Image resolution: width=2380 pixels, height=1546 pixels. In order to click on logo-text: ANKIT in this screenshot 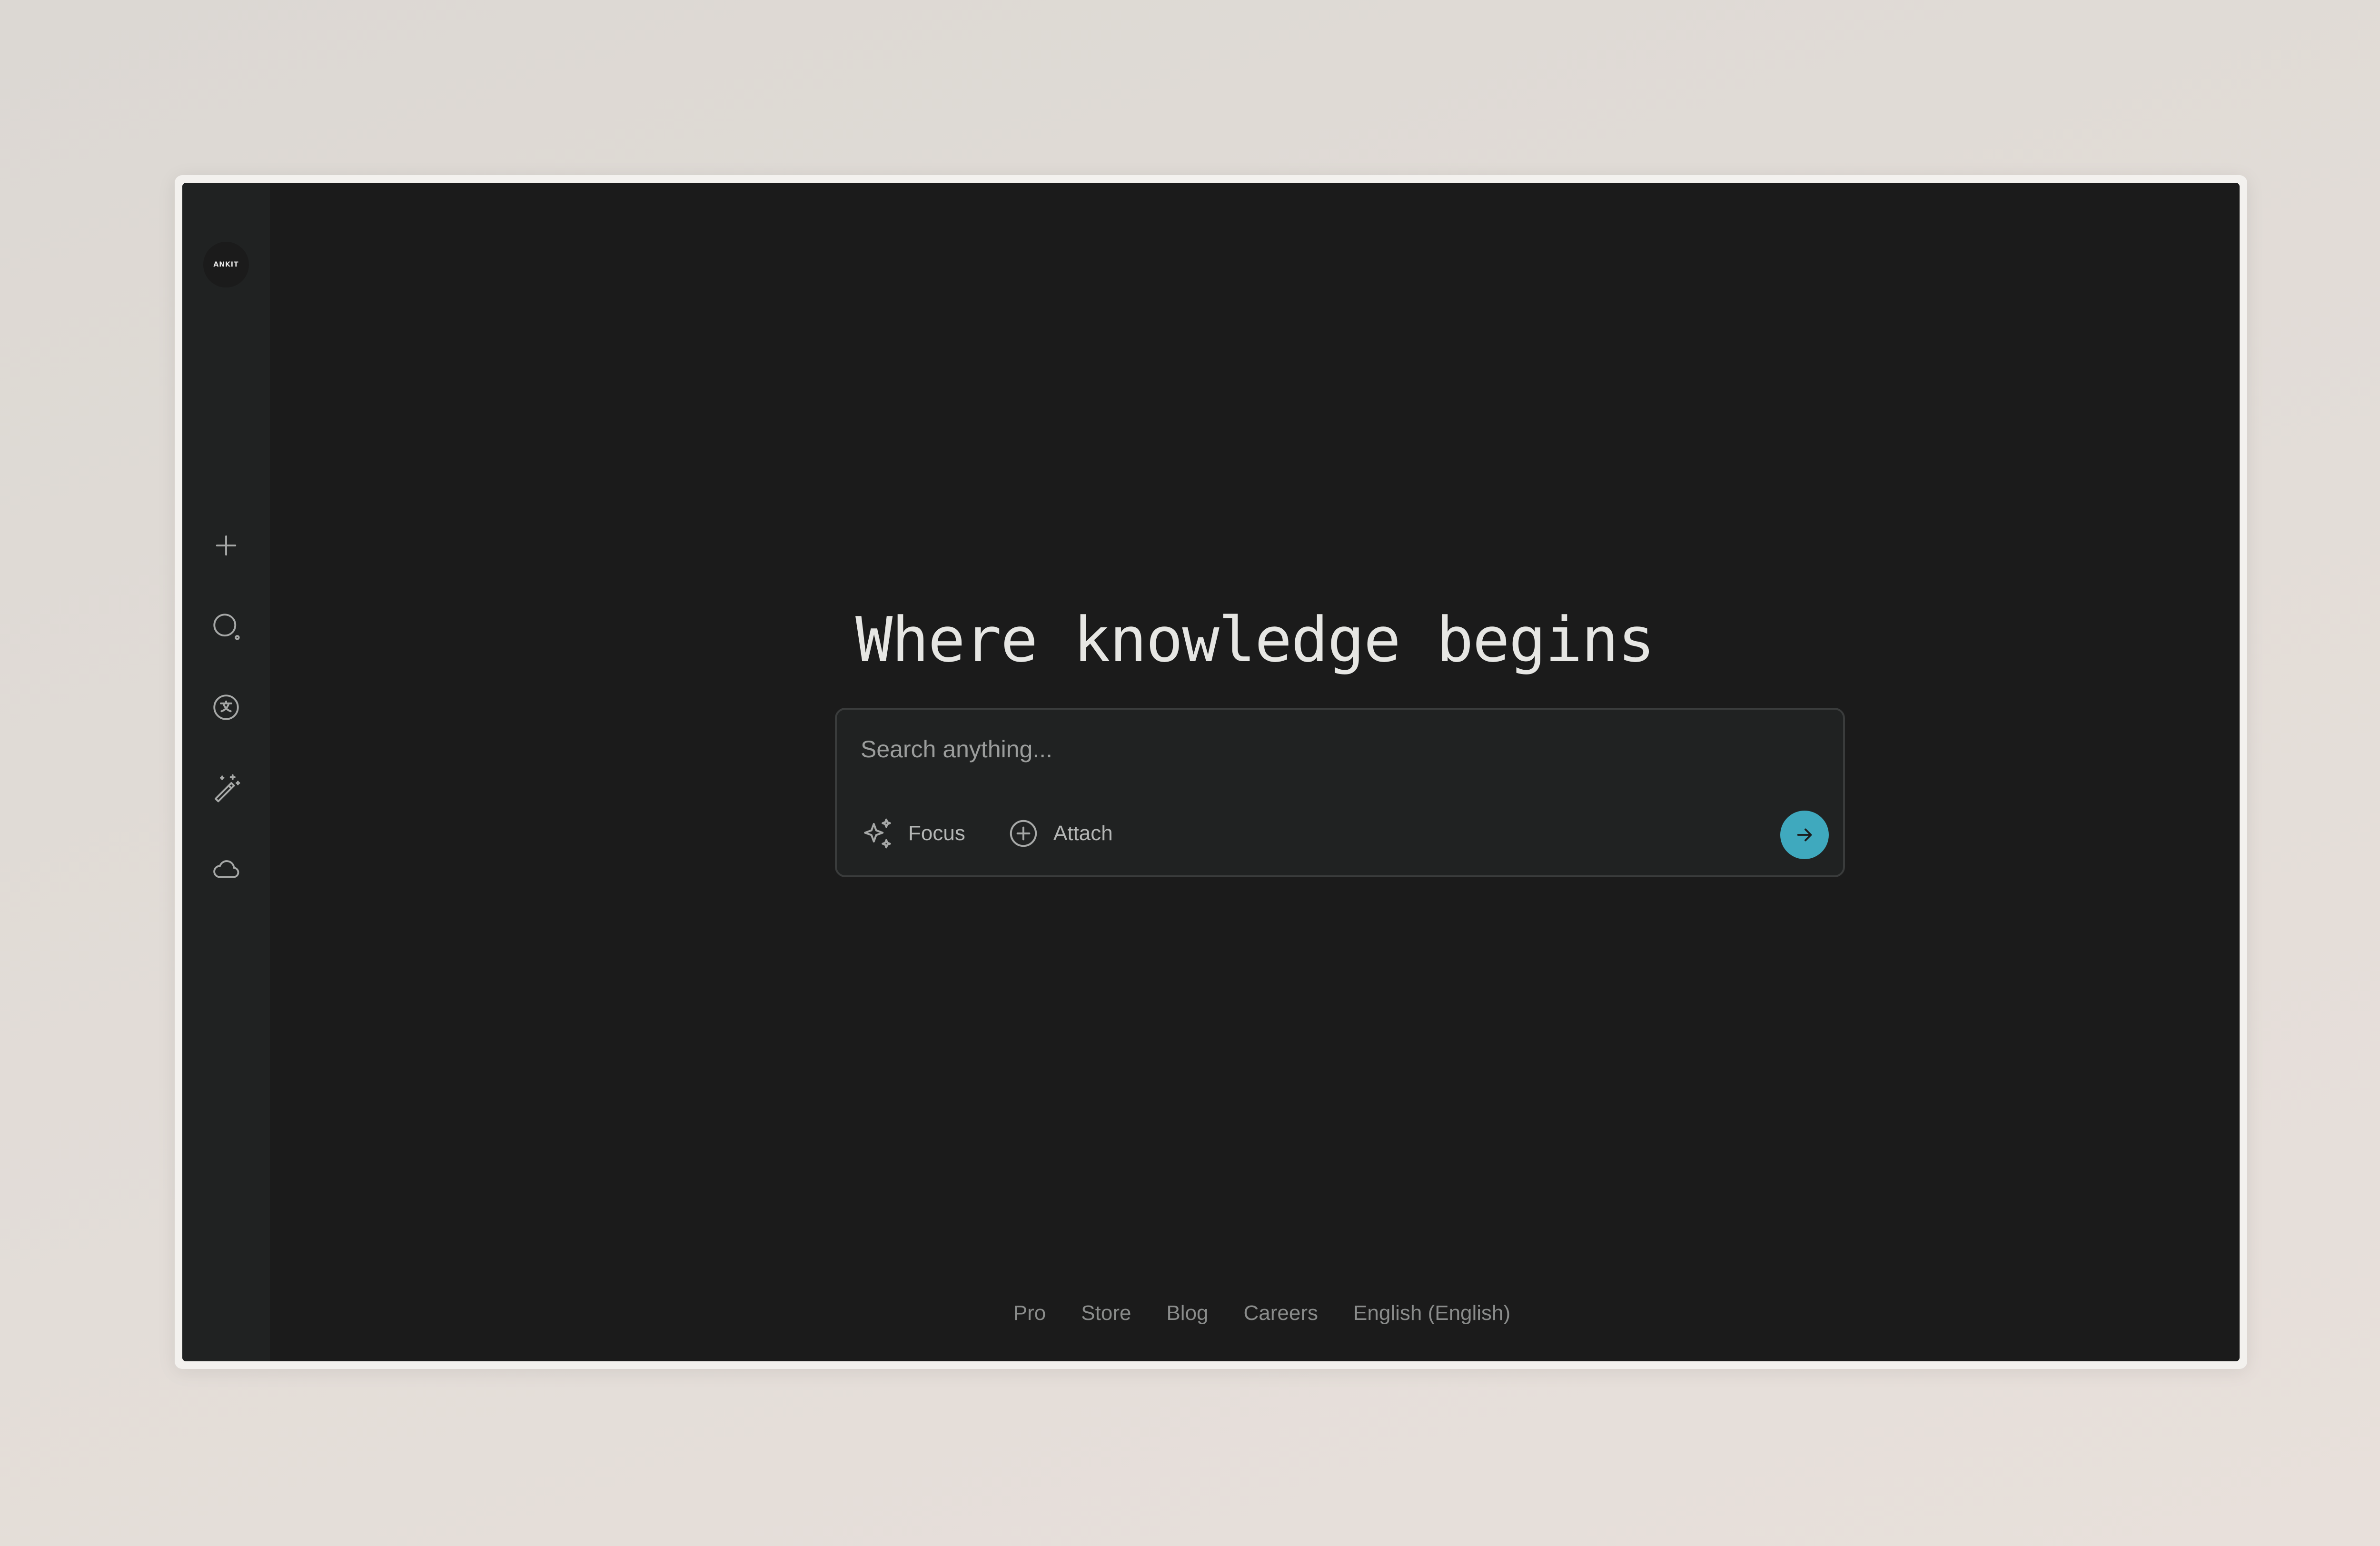, I will do `click(226, 264)`.